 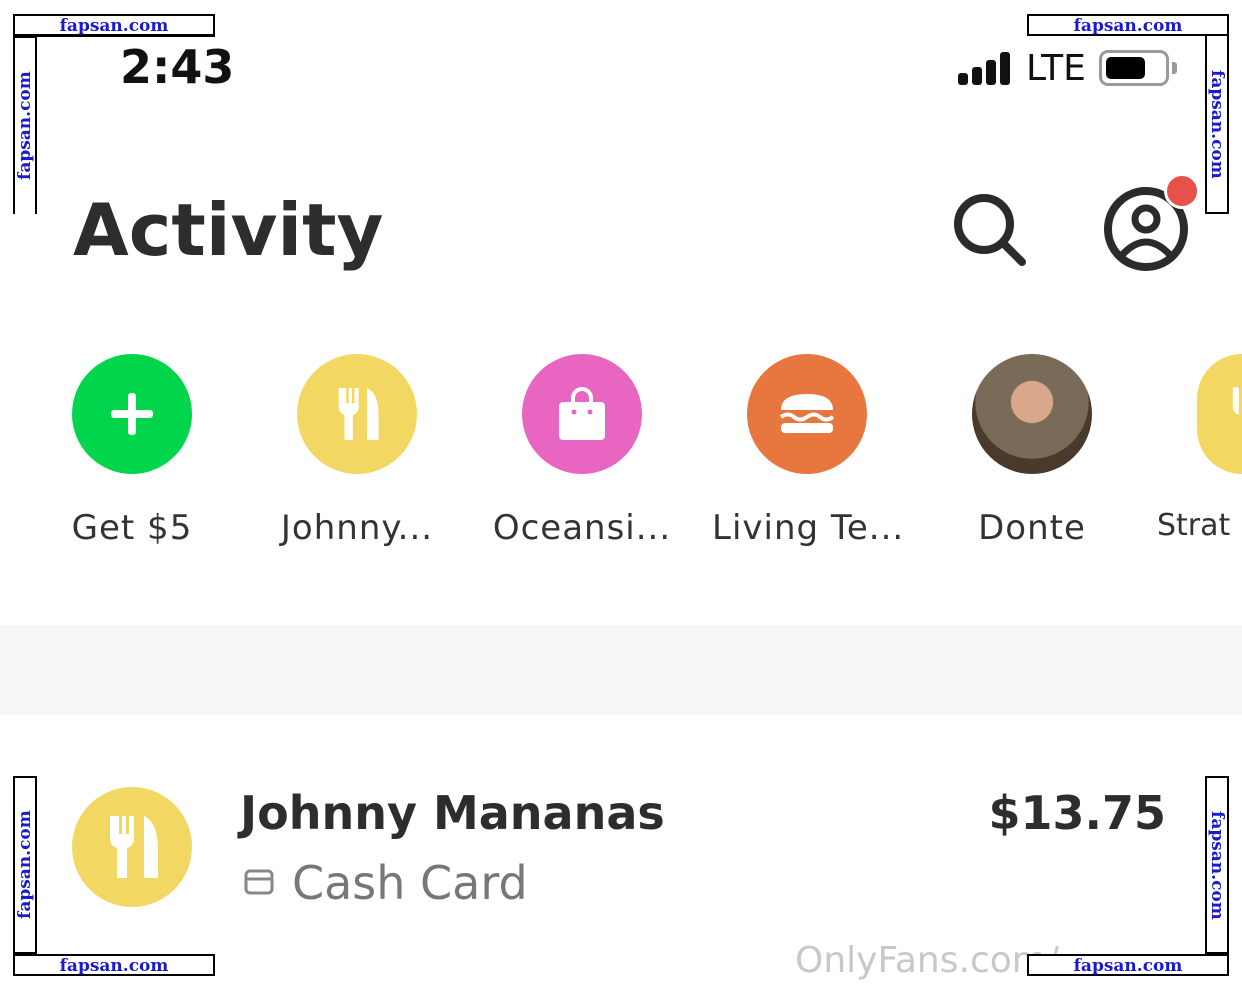 What do you see at coordinates (1174, 68) in the screenshot?
I see `battery-tip` at bounding box center [1174, 68].